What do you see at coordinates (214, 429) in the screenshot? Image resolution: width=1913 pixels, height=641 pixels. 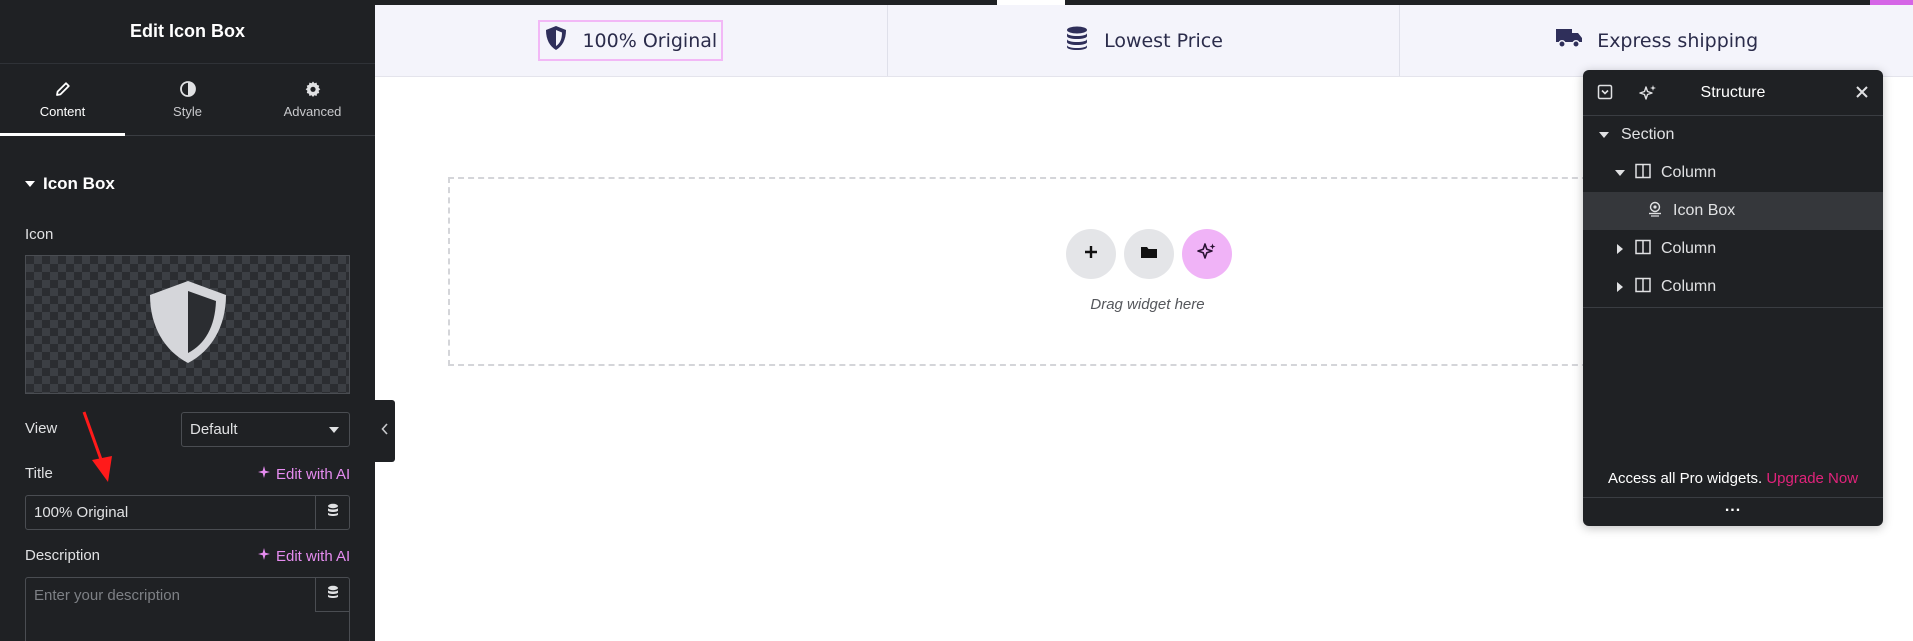 I see `view-select-value: Default` at bounding box center [214, 429].